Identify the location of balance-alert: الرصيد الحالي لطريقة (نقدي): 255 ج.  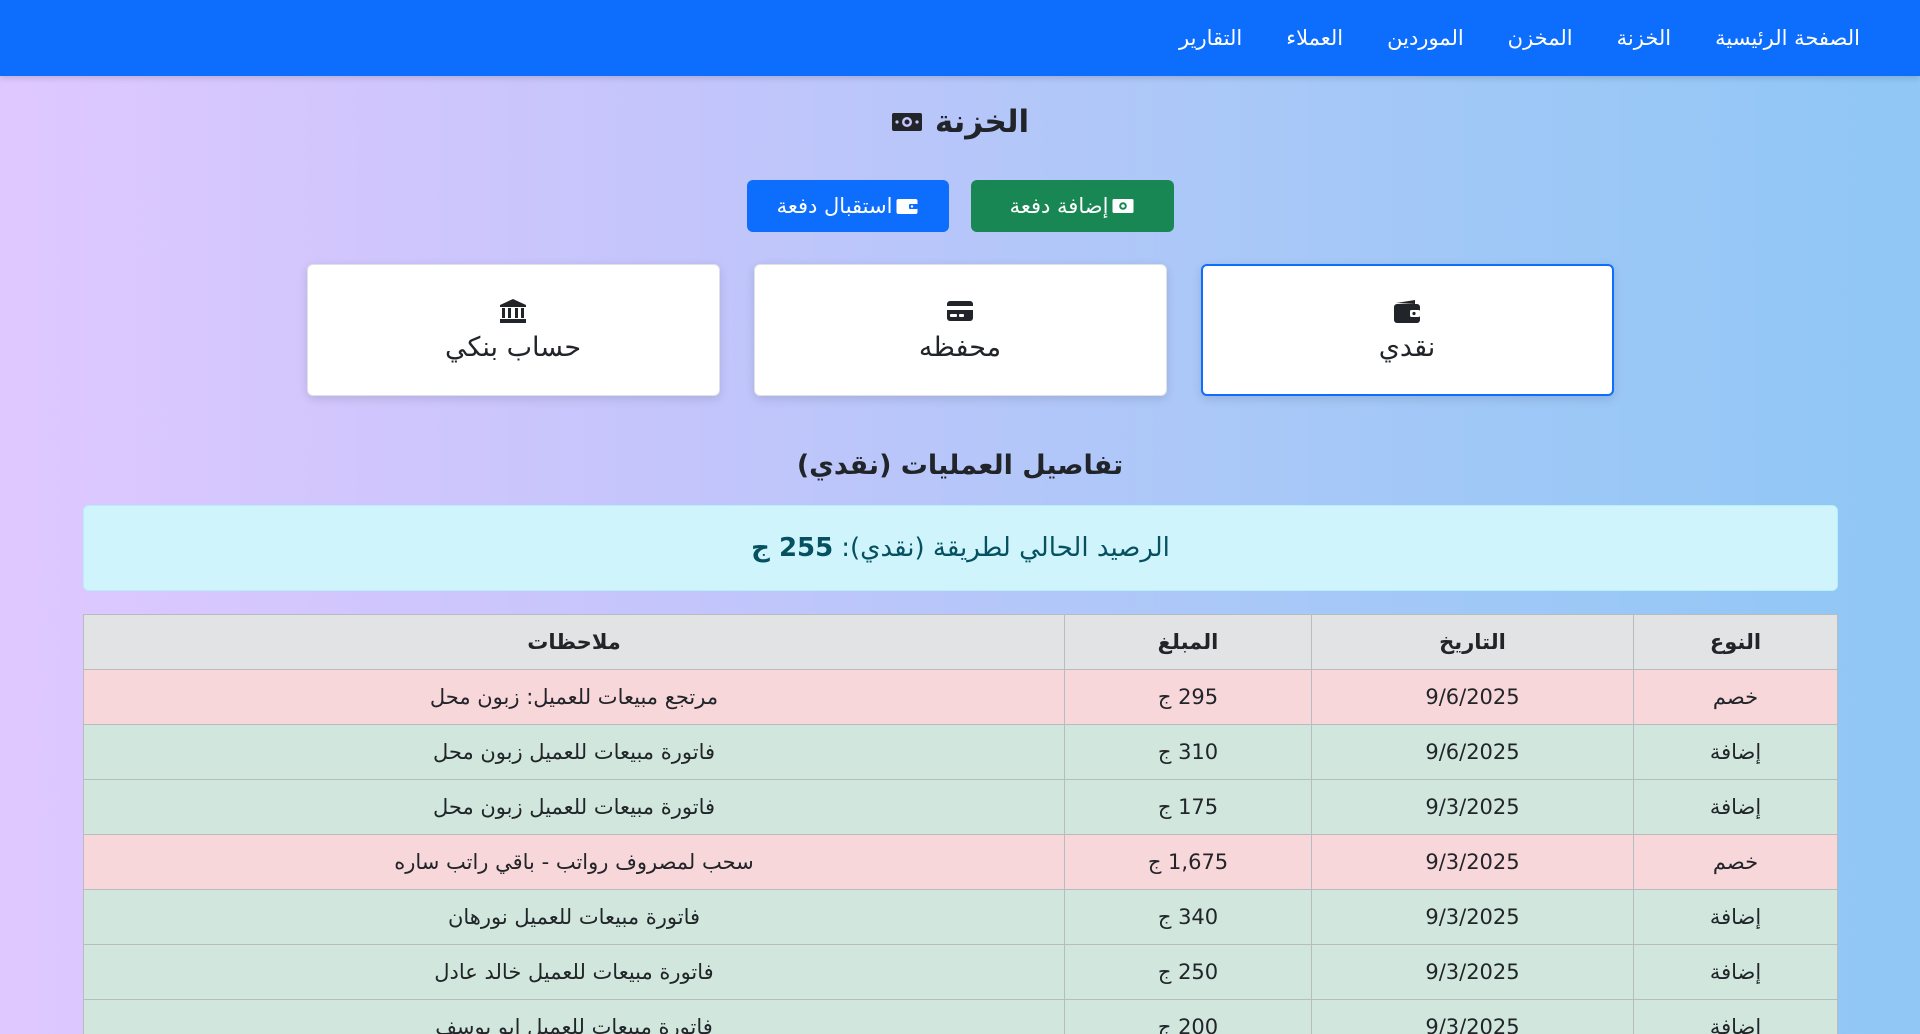
(960, 548).